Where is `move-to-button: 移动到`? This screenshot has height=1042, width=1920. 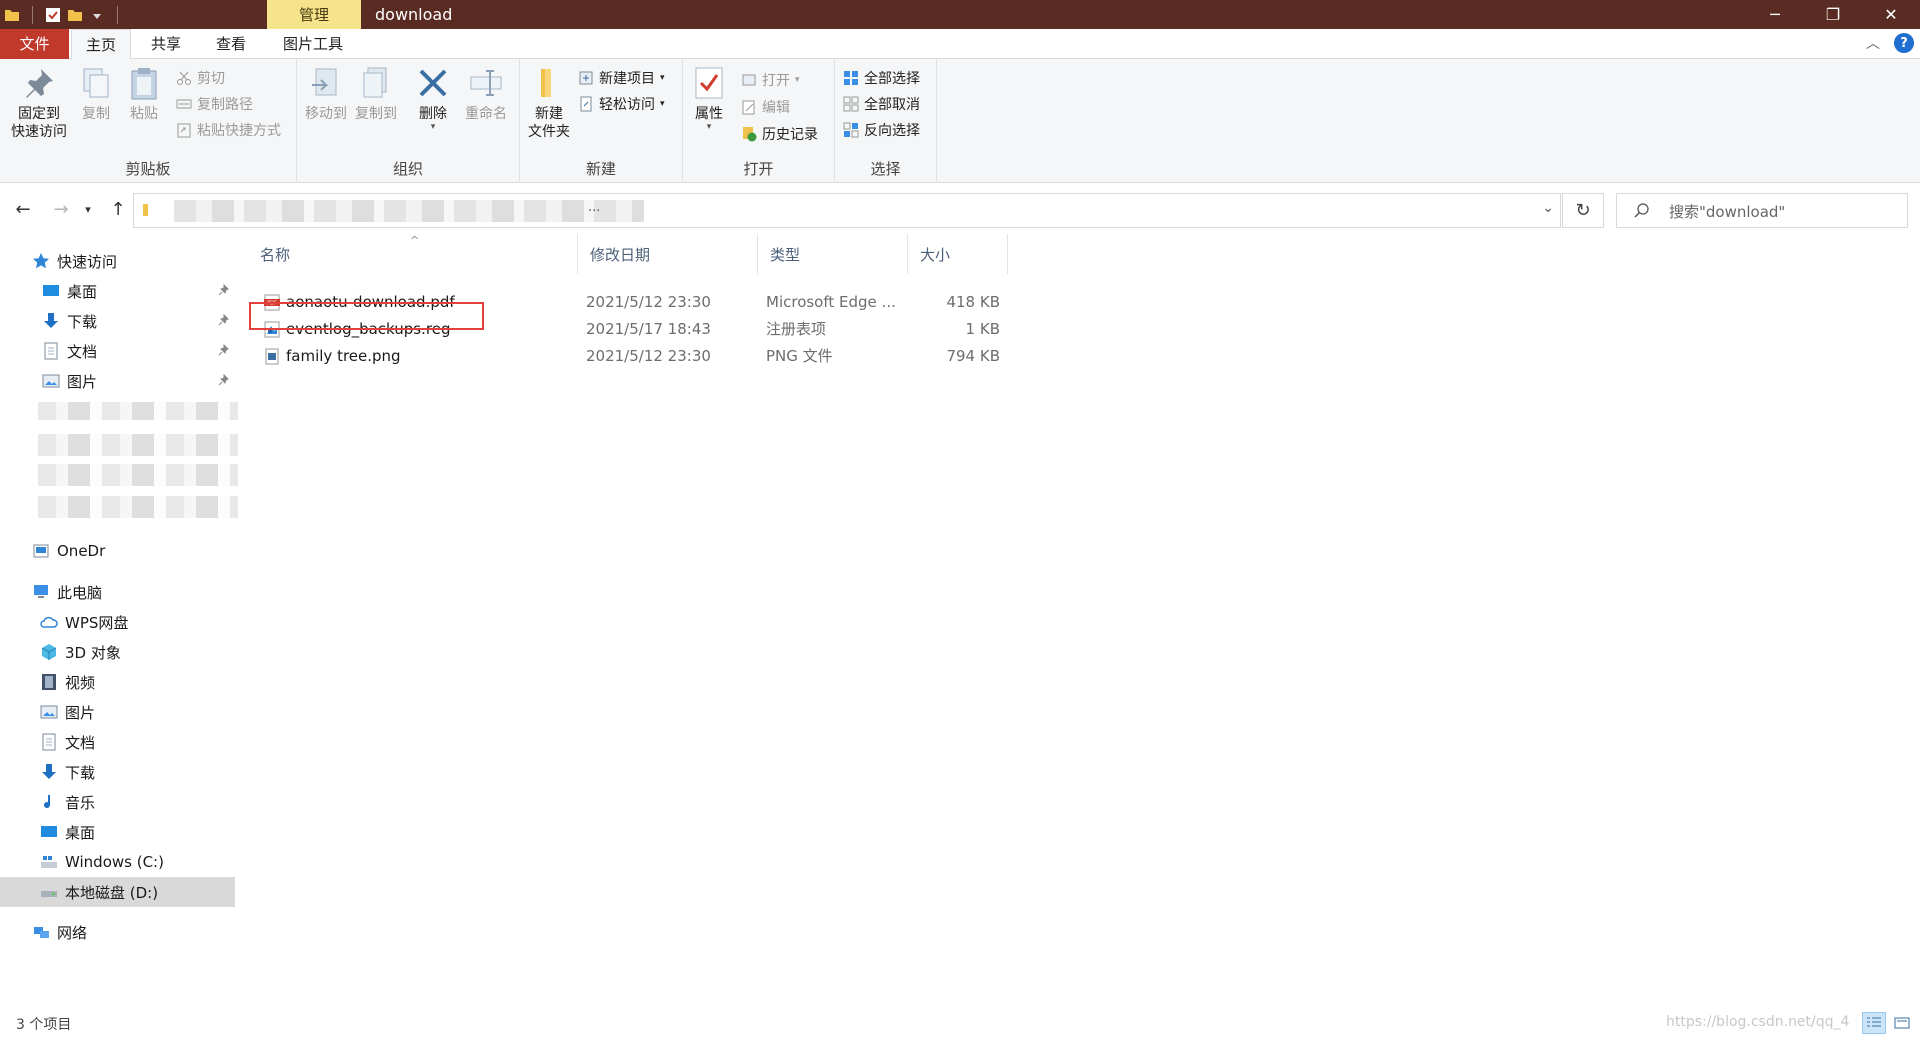 move-to-button: 移动到 is located at coordinates (326, 94).